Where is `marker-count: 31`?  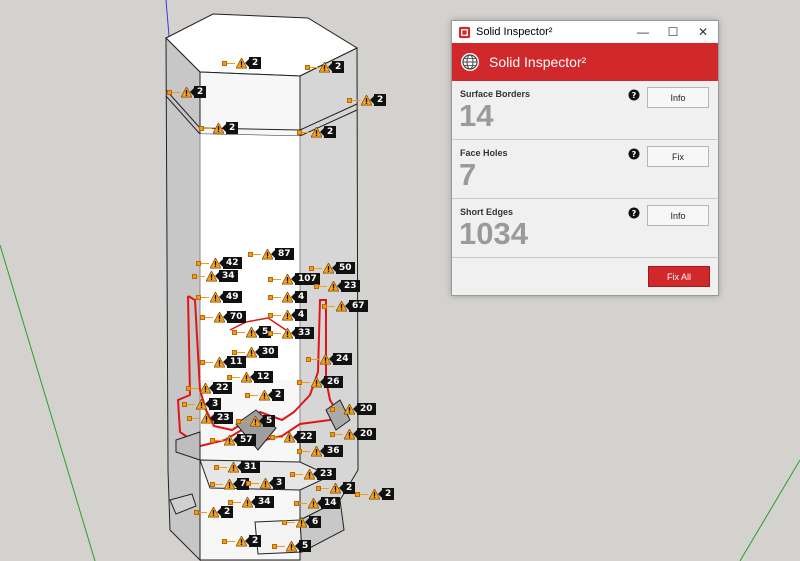 marker-count: 31 is located at coordinates (248, 467).